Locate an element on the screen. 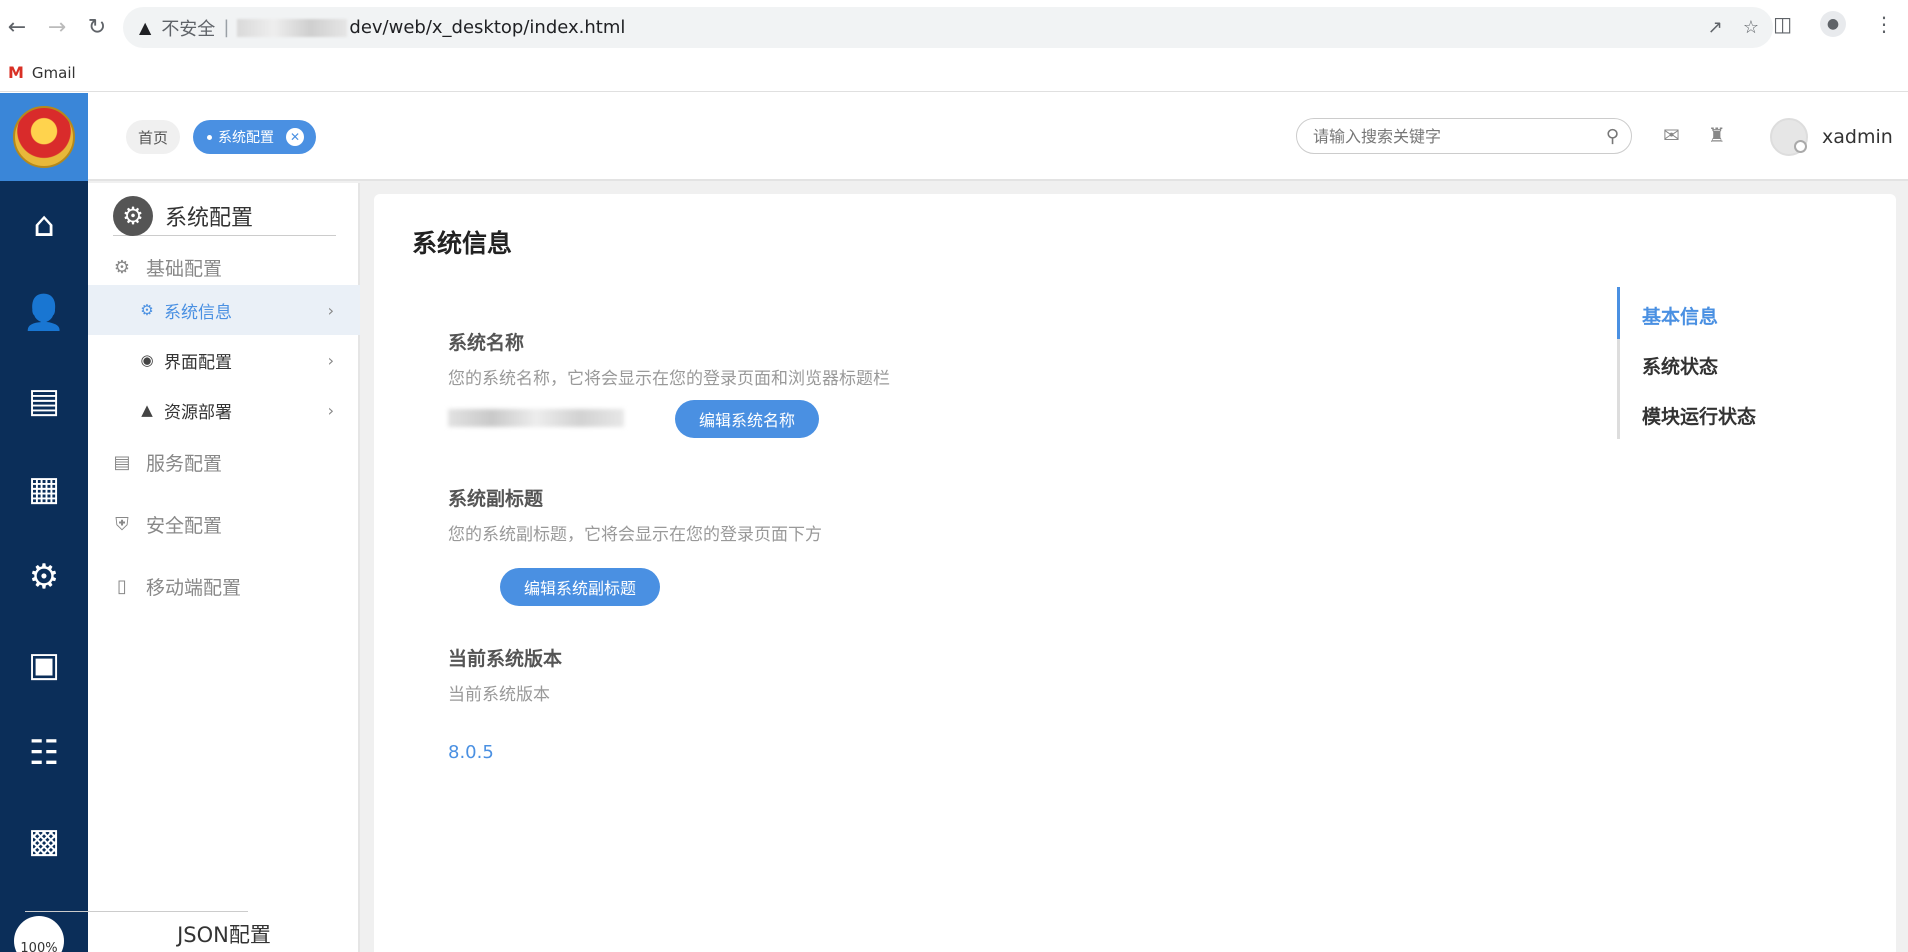 This screenshot has width=1908, height=952. user-menu: xadmin is located at coordinates (1831, 137).